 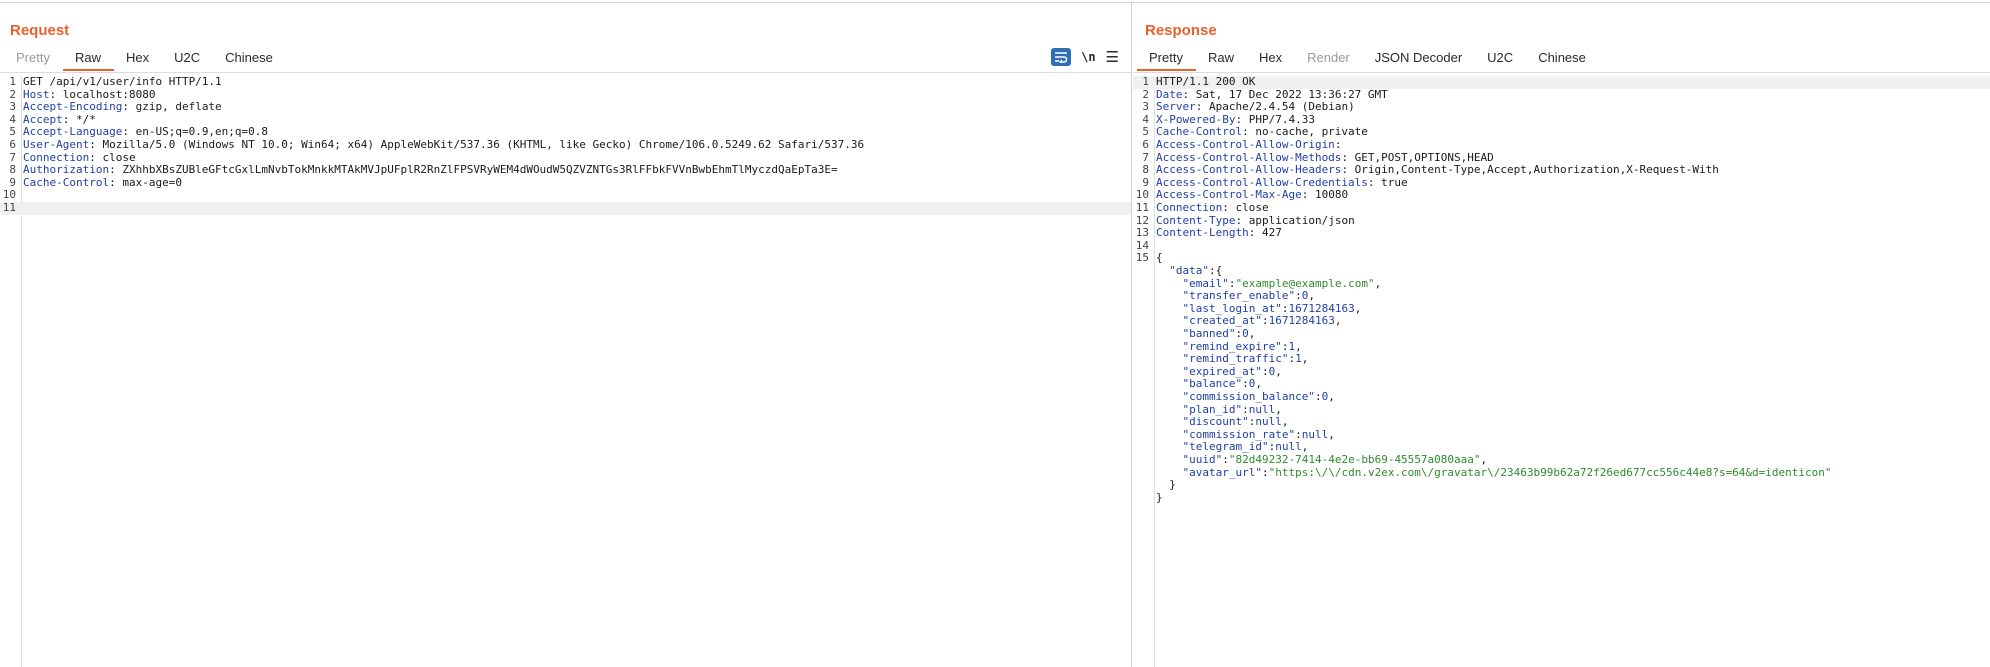 I want to click on line-number: 1, so click(x=12, y=81).